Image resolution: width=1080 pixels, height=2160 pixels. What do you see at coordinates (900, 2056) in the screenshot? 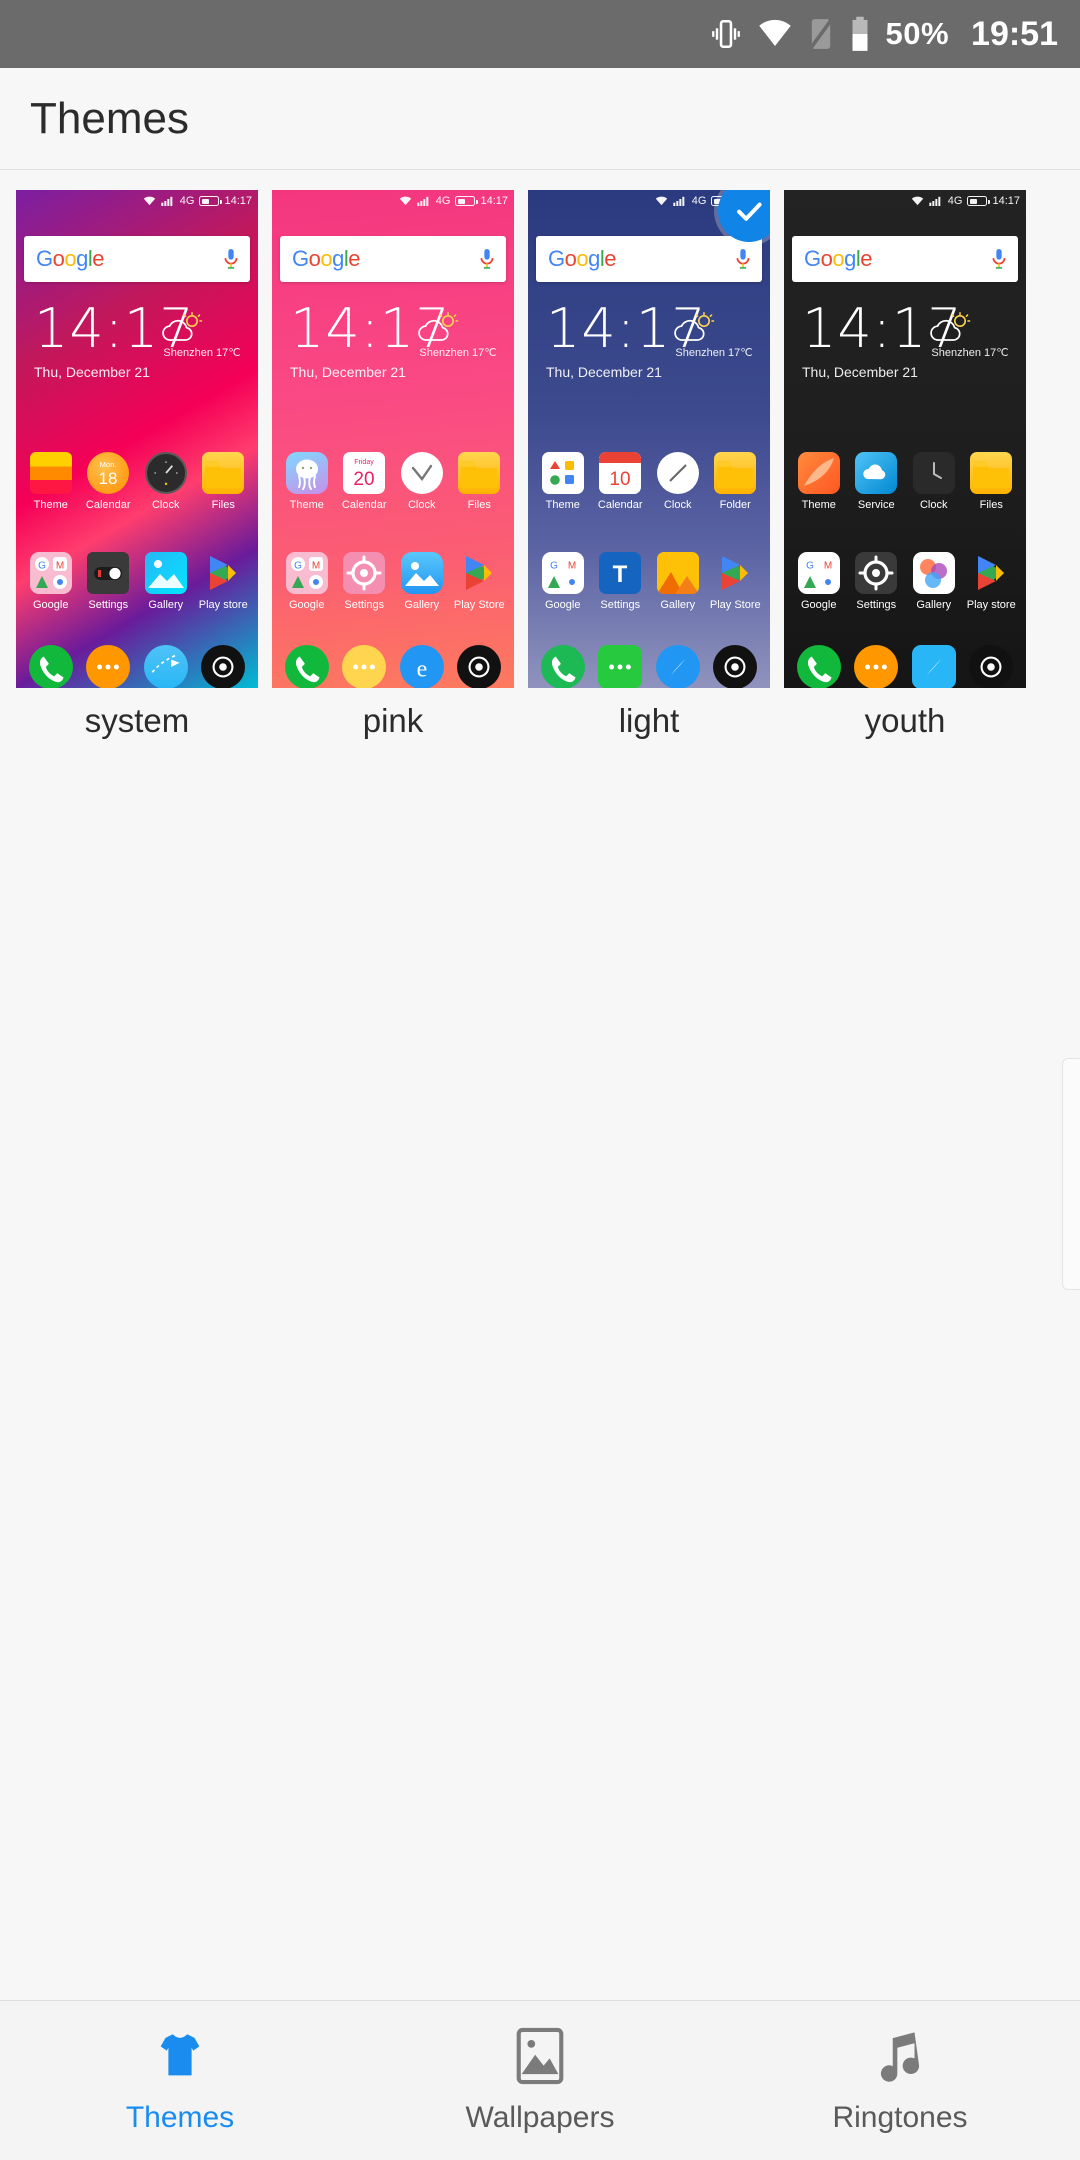
I see `music-note-icon` at bounding box center [900, 2056].